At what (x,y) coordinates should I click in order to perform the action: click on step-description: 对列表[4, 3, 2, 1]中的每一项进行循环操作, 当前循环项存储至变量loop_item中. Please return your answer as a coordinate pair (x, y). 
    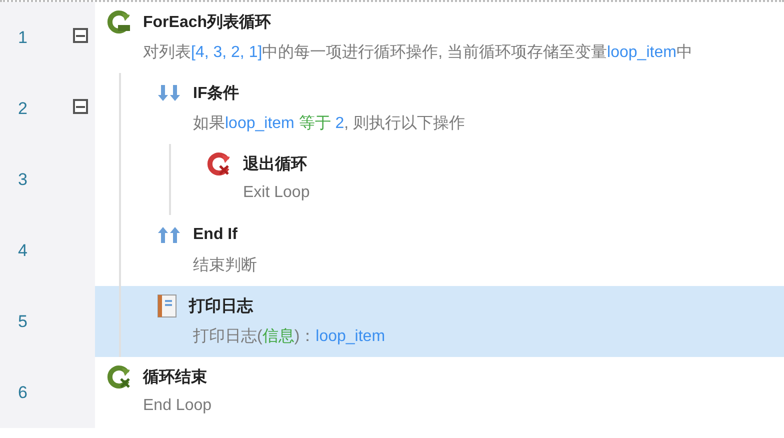
    Looking at the image, I should click on (417, 52).